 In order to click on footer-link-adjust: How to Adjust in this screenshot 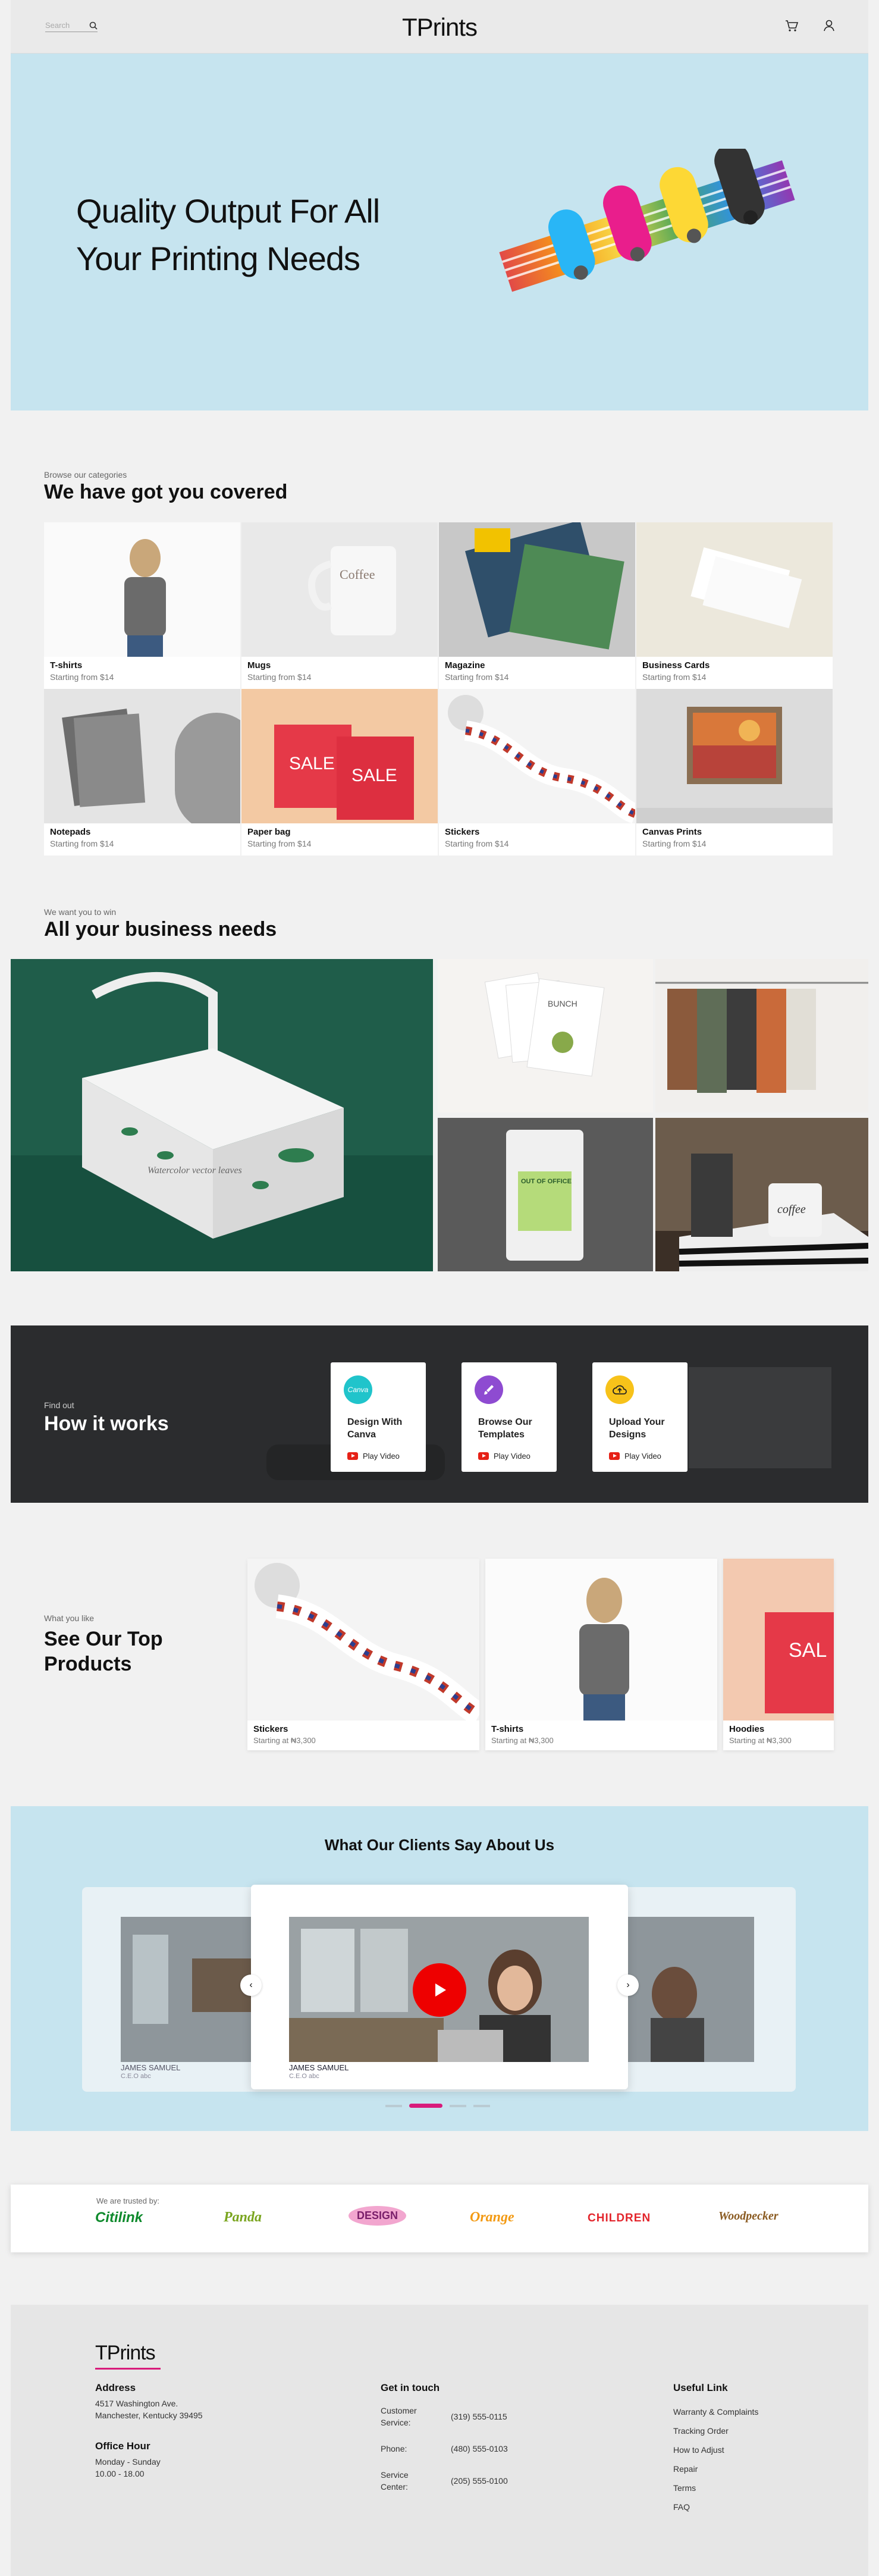, I will do `click(699, 2450)`.